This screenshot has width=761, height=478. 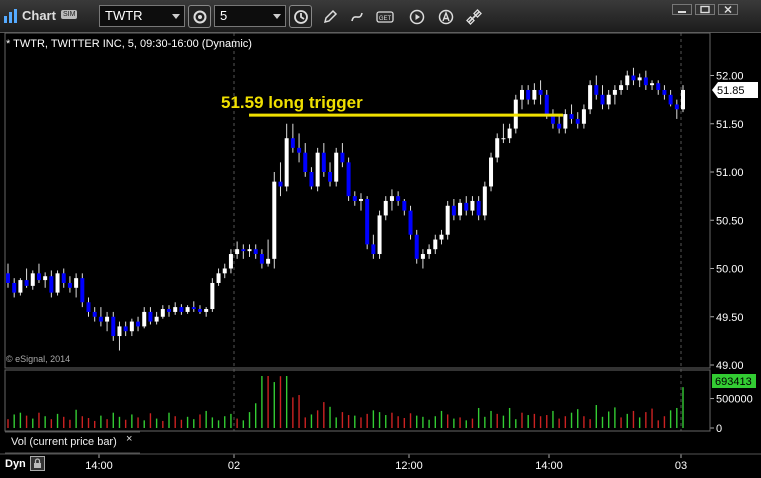 I want to click on price-tick-label: 49.00, so click(x=730, y=366).